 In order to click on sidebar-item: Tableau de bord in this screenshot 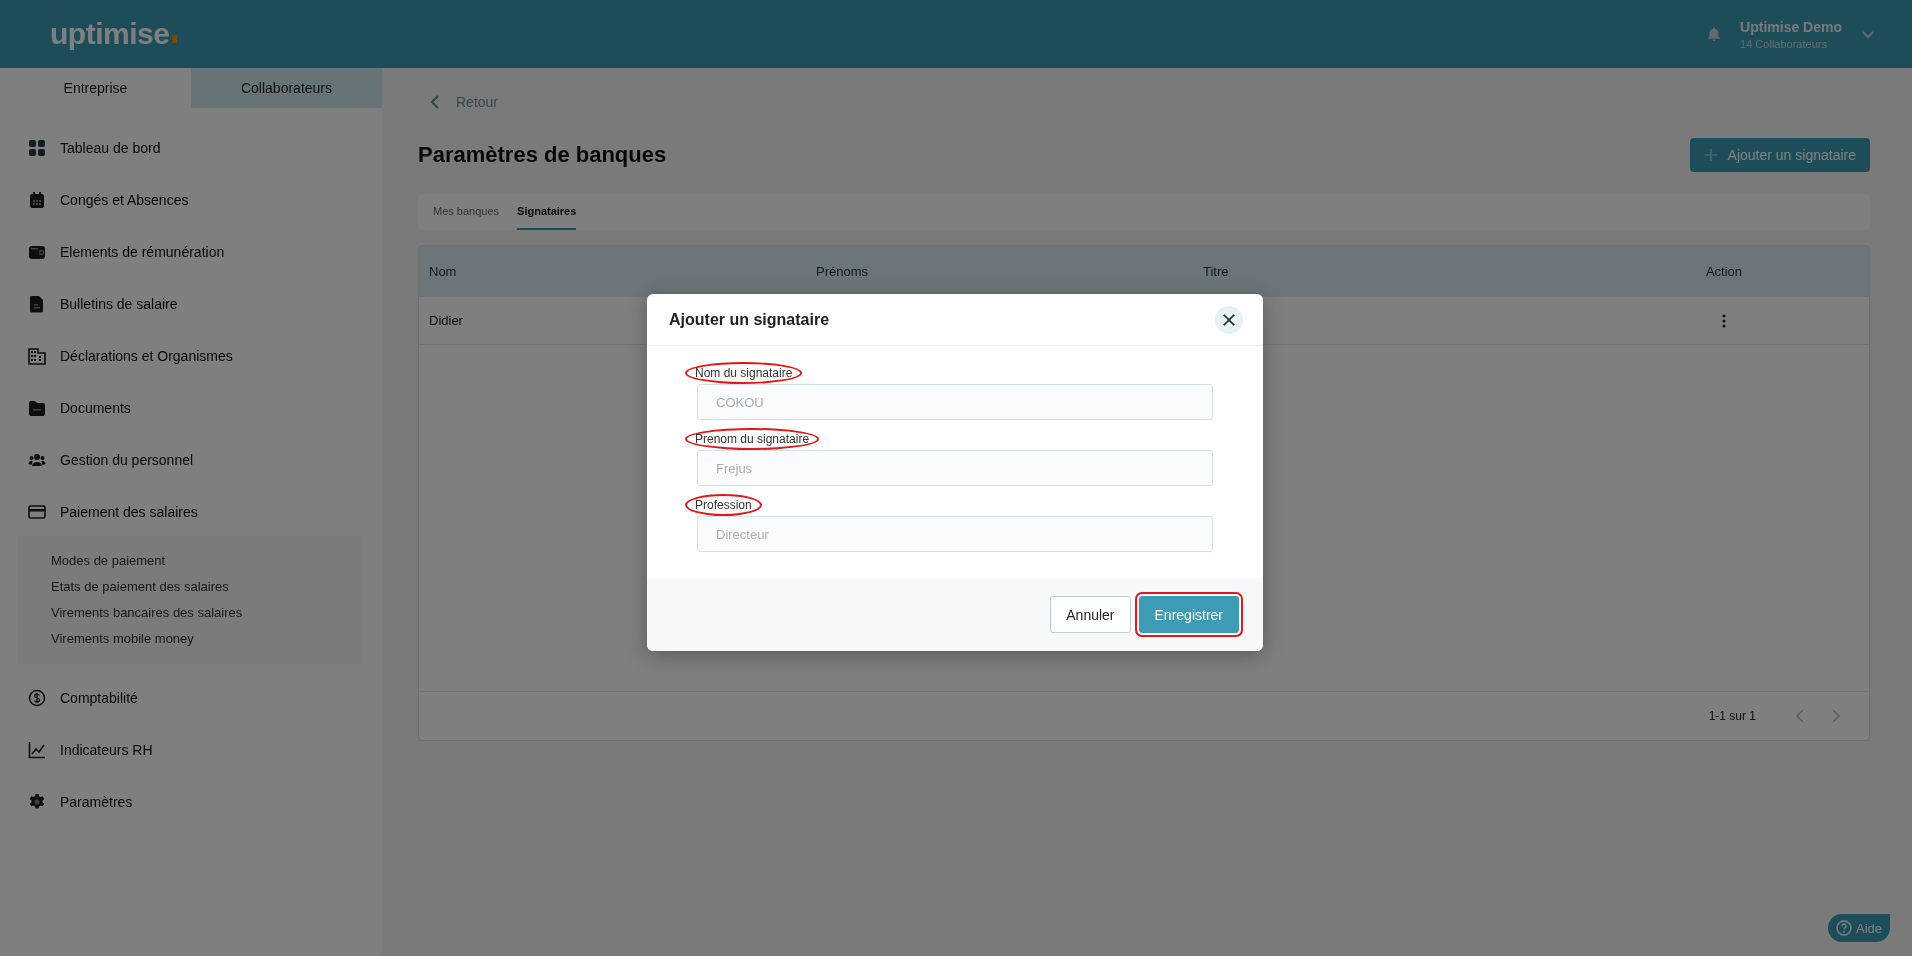, I will do `click(191, 148)`.